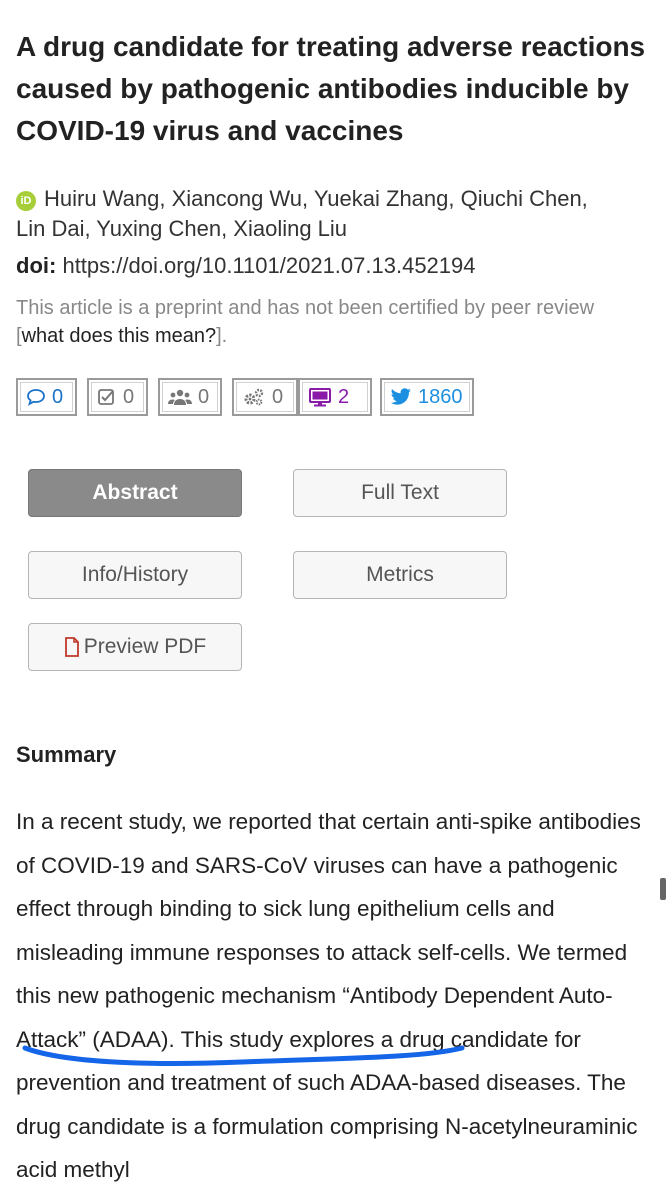  What do you see at coordinates (204, 396) in the screenshot?
I see `community-count: 0` at bounding box center [204, 396].